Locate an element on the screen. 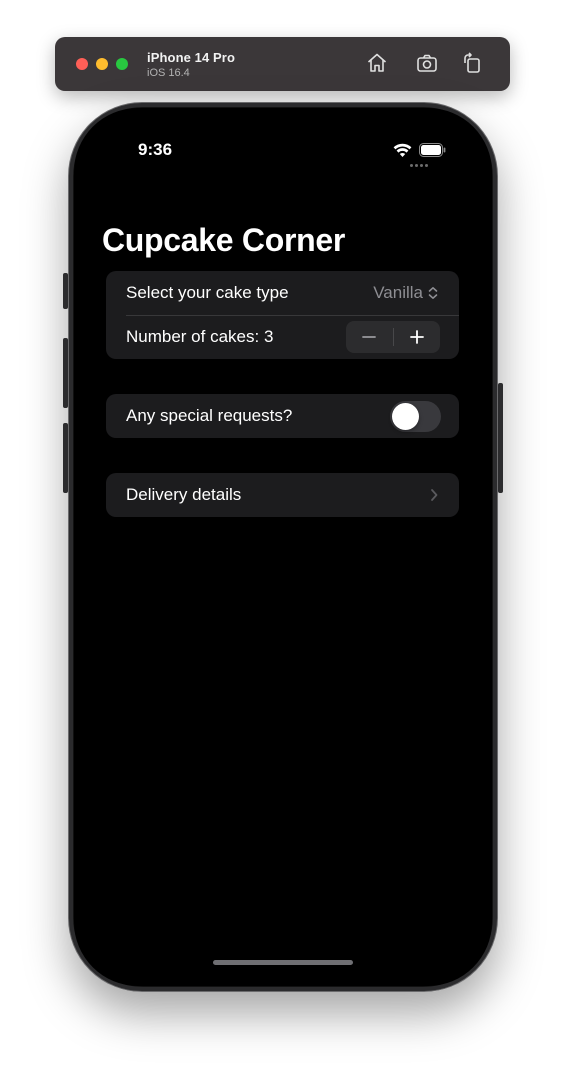 Image resolution: width=565 pixels, height=1068 pixels. device-name: iPhone 14 Pro is located at coordinates (191, 57).